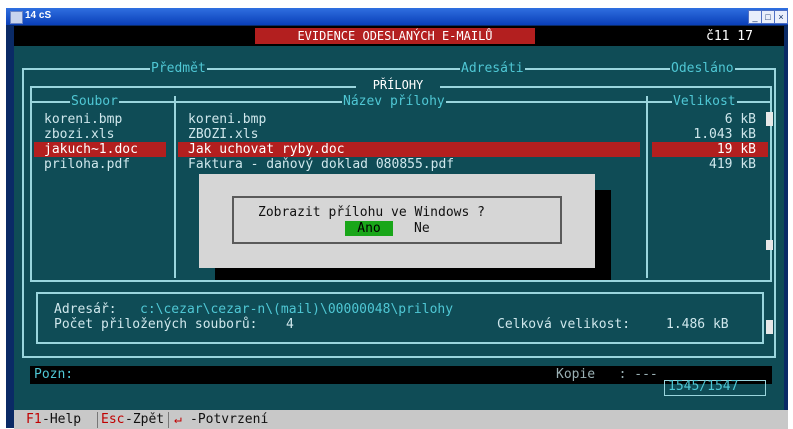 The width and height of the screenshot is (793, 429). I want to click on close-icon: ×, so click(781, 17).